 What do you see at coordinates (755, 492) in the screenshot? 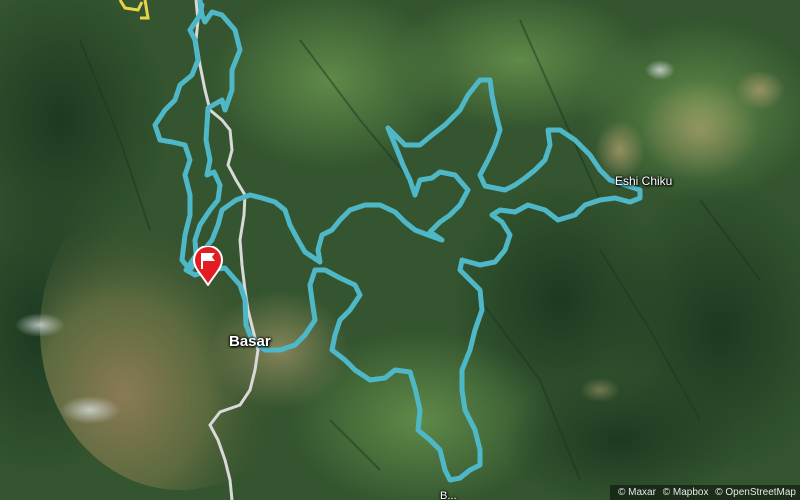
I see `attribution-osm: © OpenStreetMap` at bounding box center [755, 492].